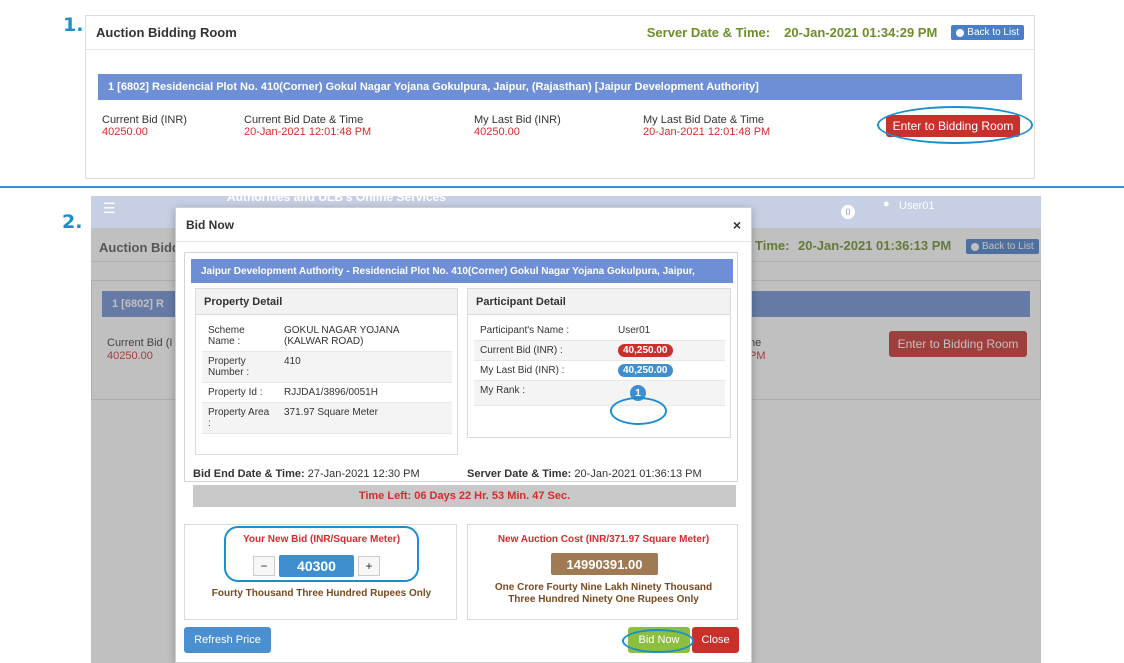 Image resolution: width=1124 pixels, height=663 pixels. I want to click on bg-nav-text: Authorities and ULB's Online Services, so click(336, 197).